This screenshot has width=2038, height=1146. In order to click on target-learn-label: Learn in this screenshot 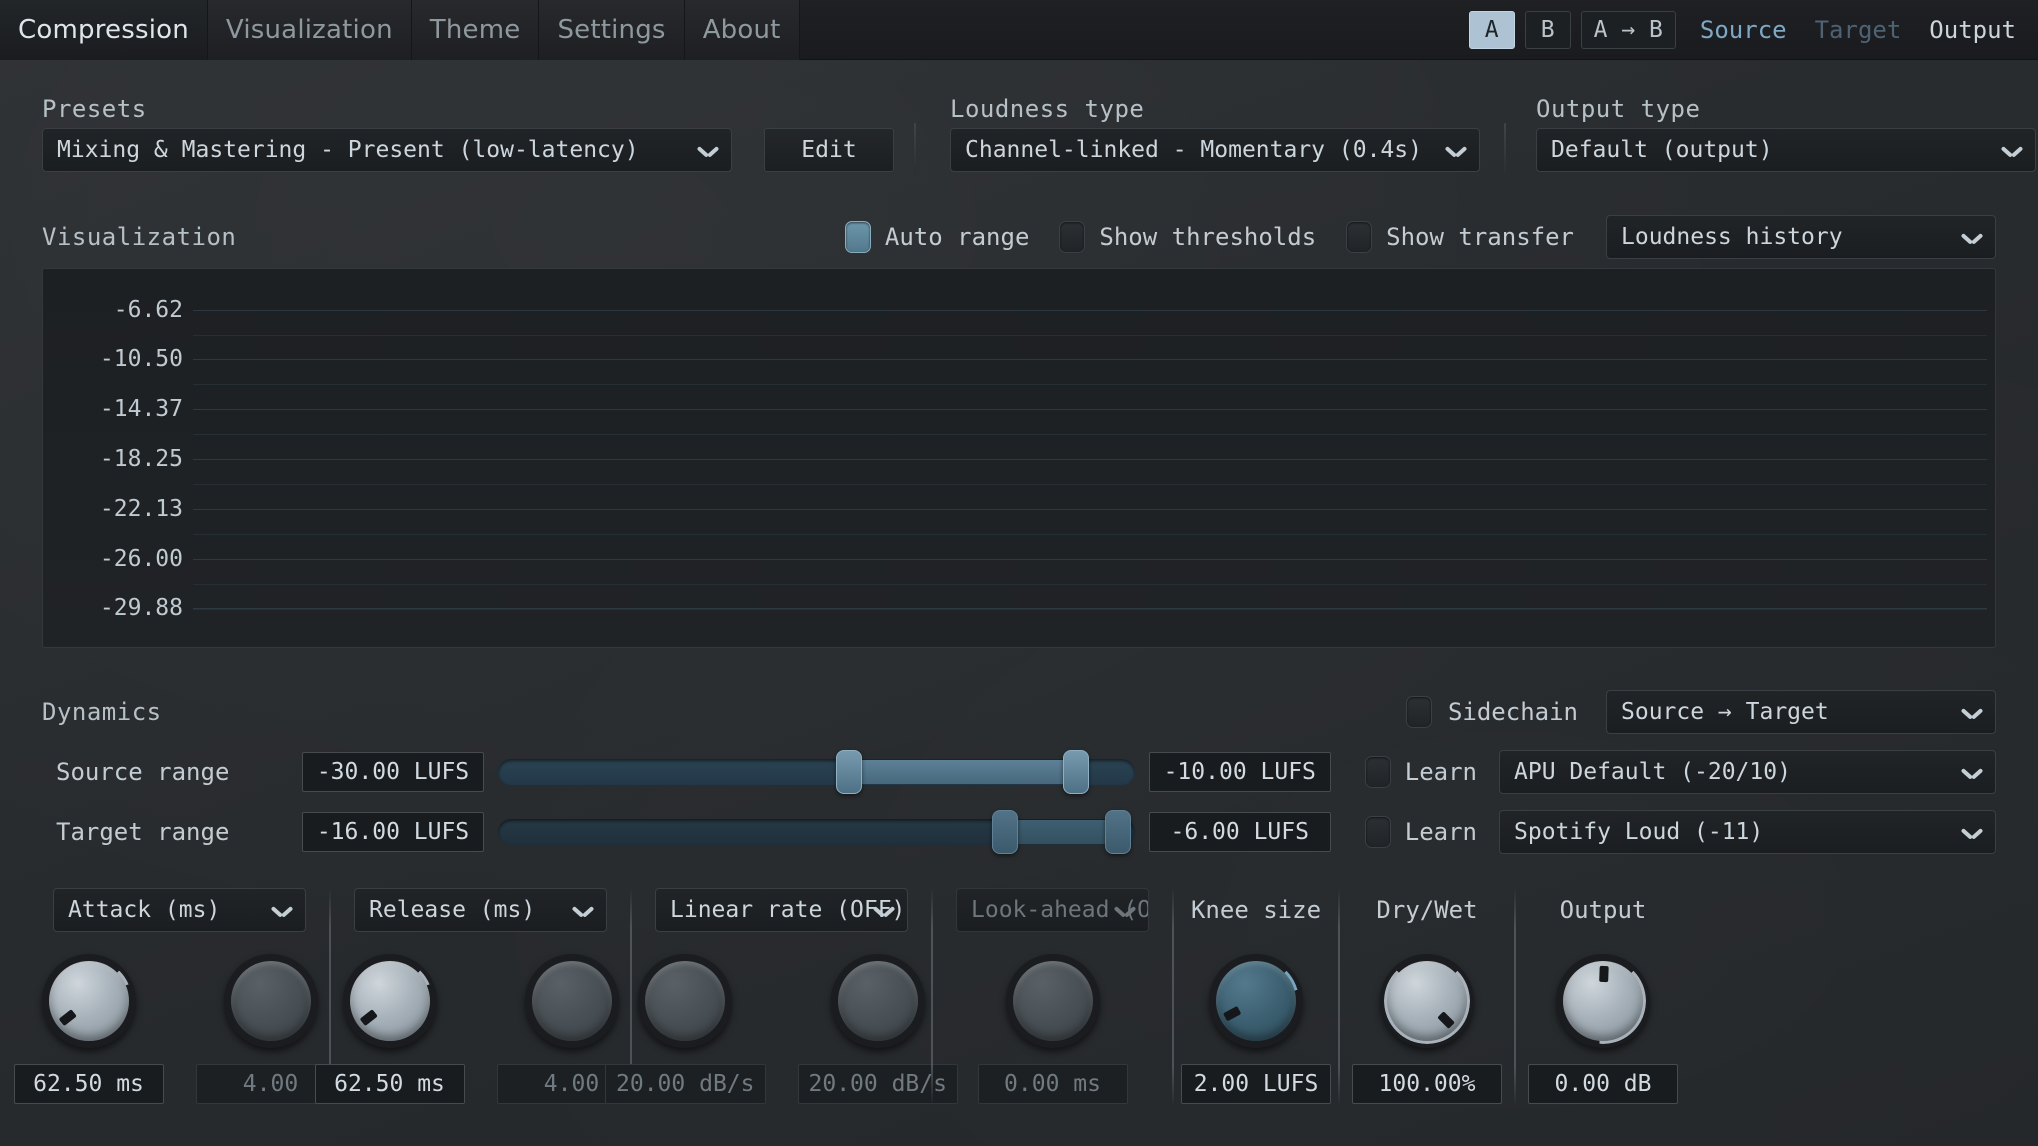, I will do `click(1441, 832)`.